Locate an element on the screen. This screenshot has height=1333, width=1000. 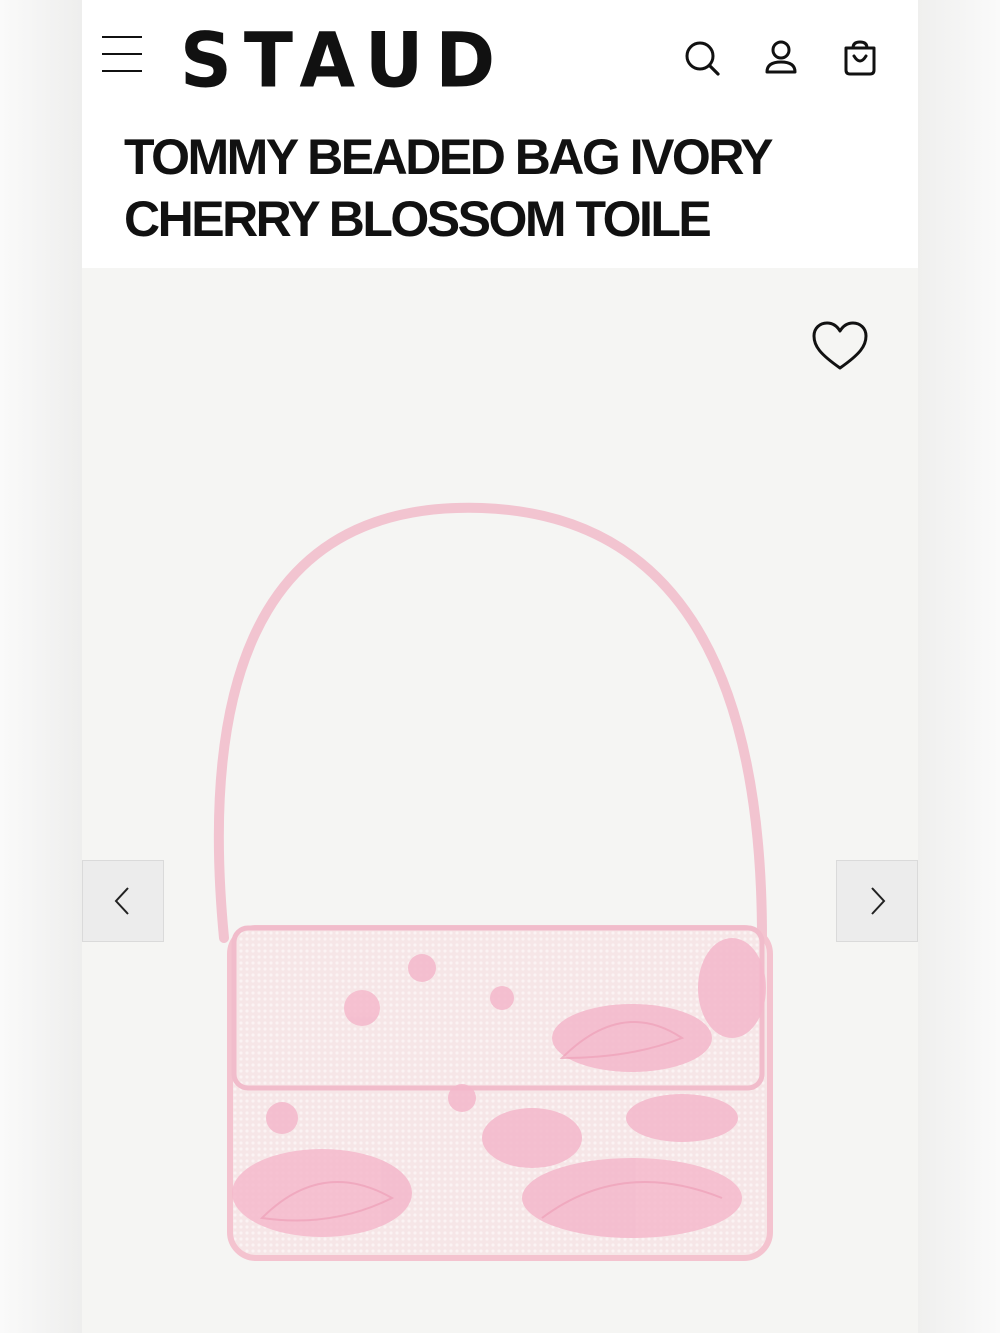
chevron-left-icon is located at coordinates (121, 901).